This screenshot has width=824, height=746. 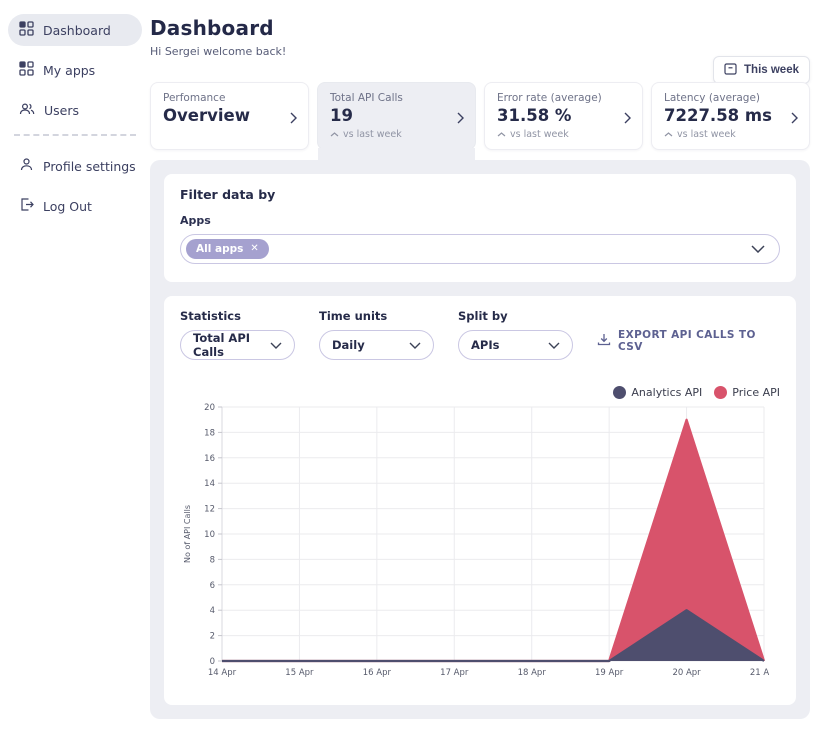 I want to click on export-csv-link: EXPORT API CALLS TO CSV, so click(x=688, y=344).